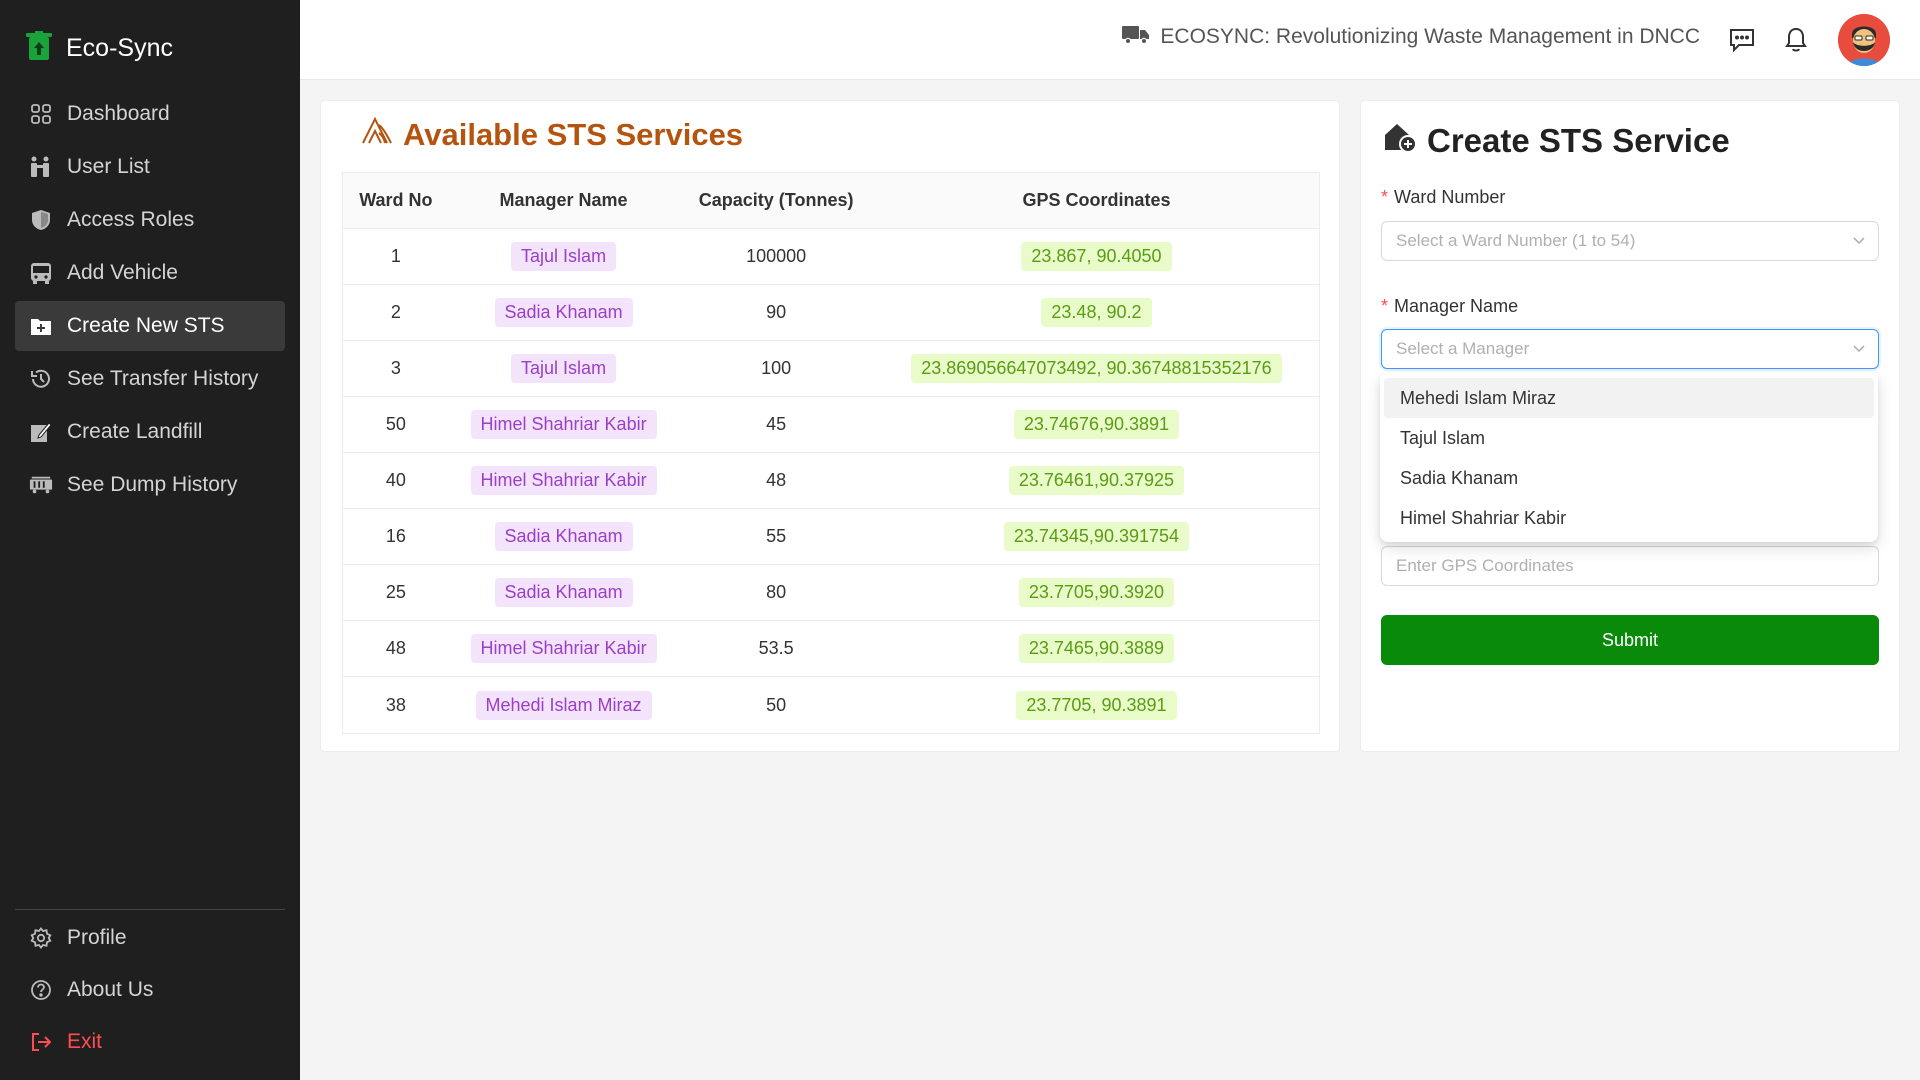 The width and height of the screenshot is (1920, 1080). What do you see at coordinates (564, 256) in the screenshot?
I see `manager-tag: Tajul Islam` at bounding box center [564, 256].